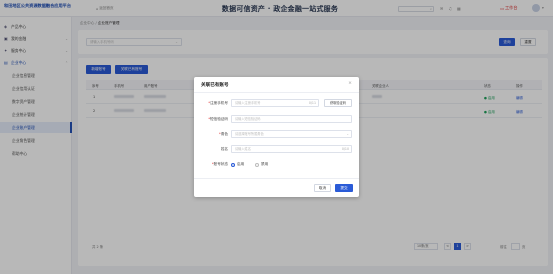 The width and height of the screenshot is (553, 274). Describe the element at coordinates (338, 103) in the screenshot. I see `get-code-button: 获取验证码` at that location.